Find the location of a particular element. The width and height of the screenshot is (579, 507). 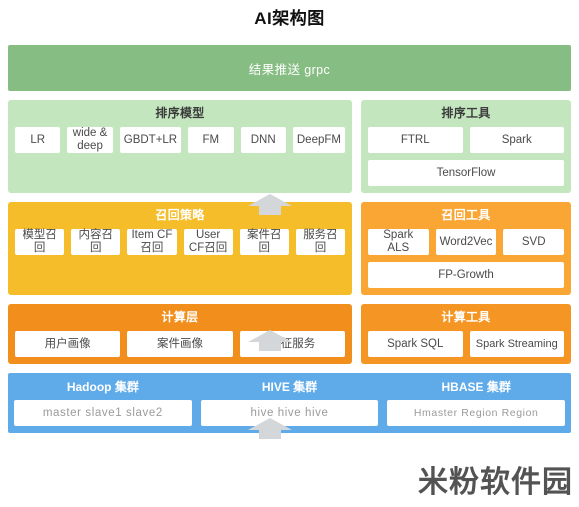

compute-tool-cell: Spark SQL is located at coordinates (415, 344).